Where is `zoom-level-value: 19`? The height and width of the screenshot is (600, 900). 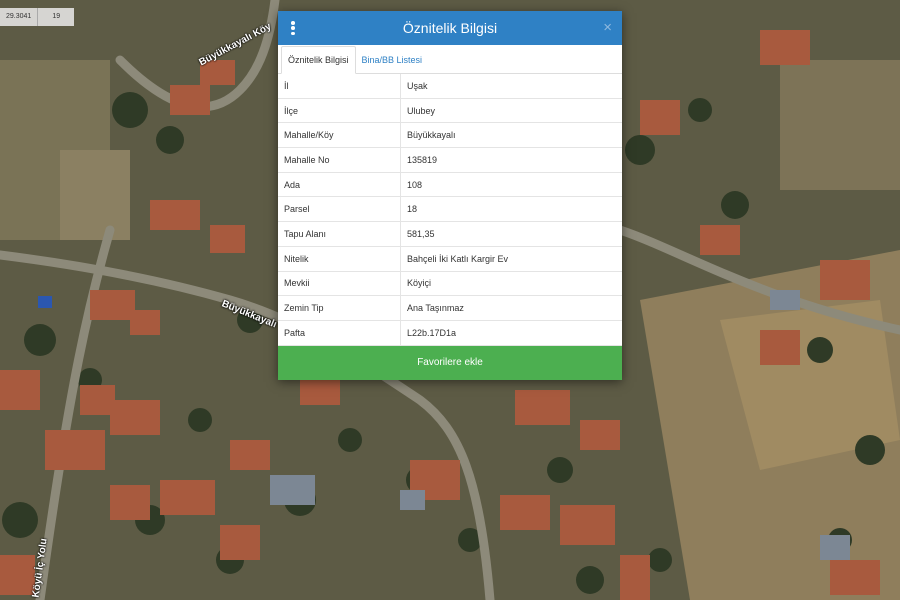 zoom-level-value: 19 is located at coordinates (56, 16).